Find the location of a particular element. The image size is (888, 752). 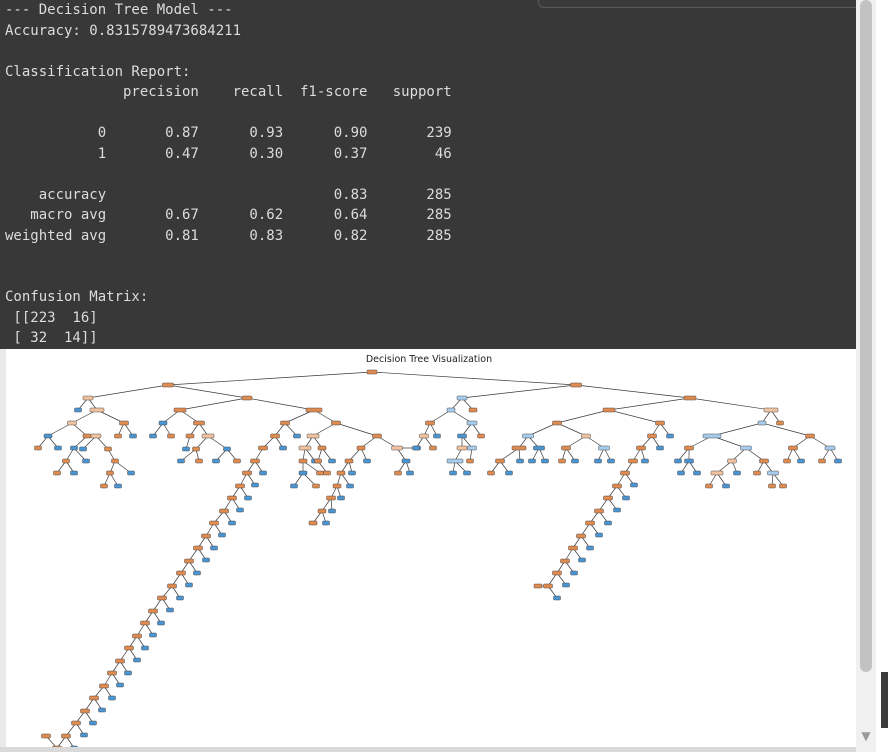

window-edge-dark is located at coordinates (884, 700).